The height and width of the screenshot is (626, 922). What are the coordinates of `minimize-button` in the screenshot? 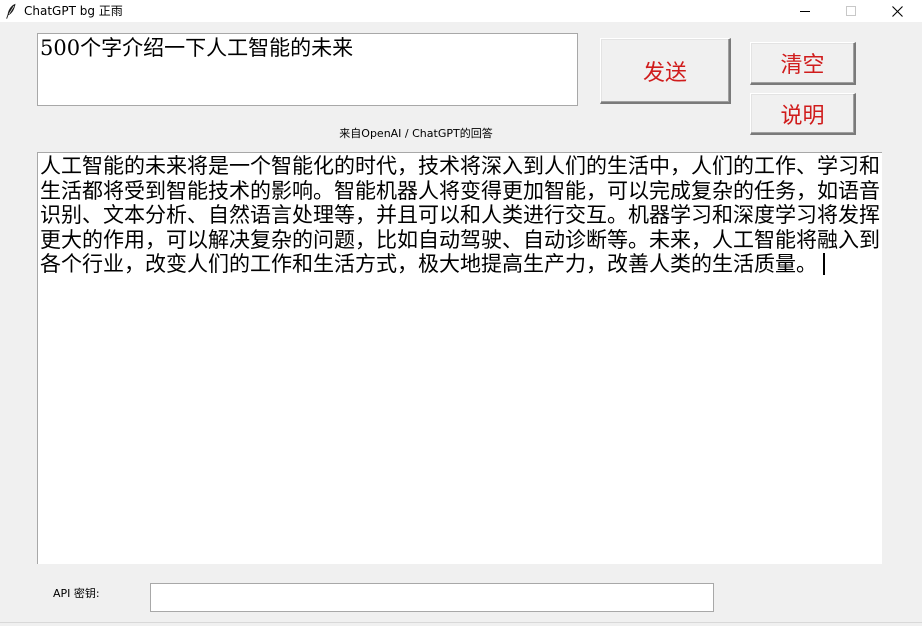 It's located at (805, 11).